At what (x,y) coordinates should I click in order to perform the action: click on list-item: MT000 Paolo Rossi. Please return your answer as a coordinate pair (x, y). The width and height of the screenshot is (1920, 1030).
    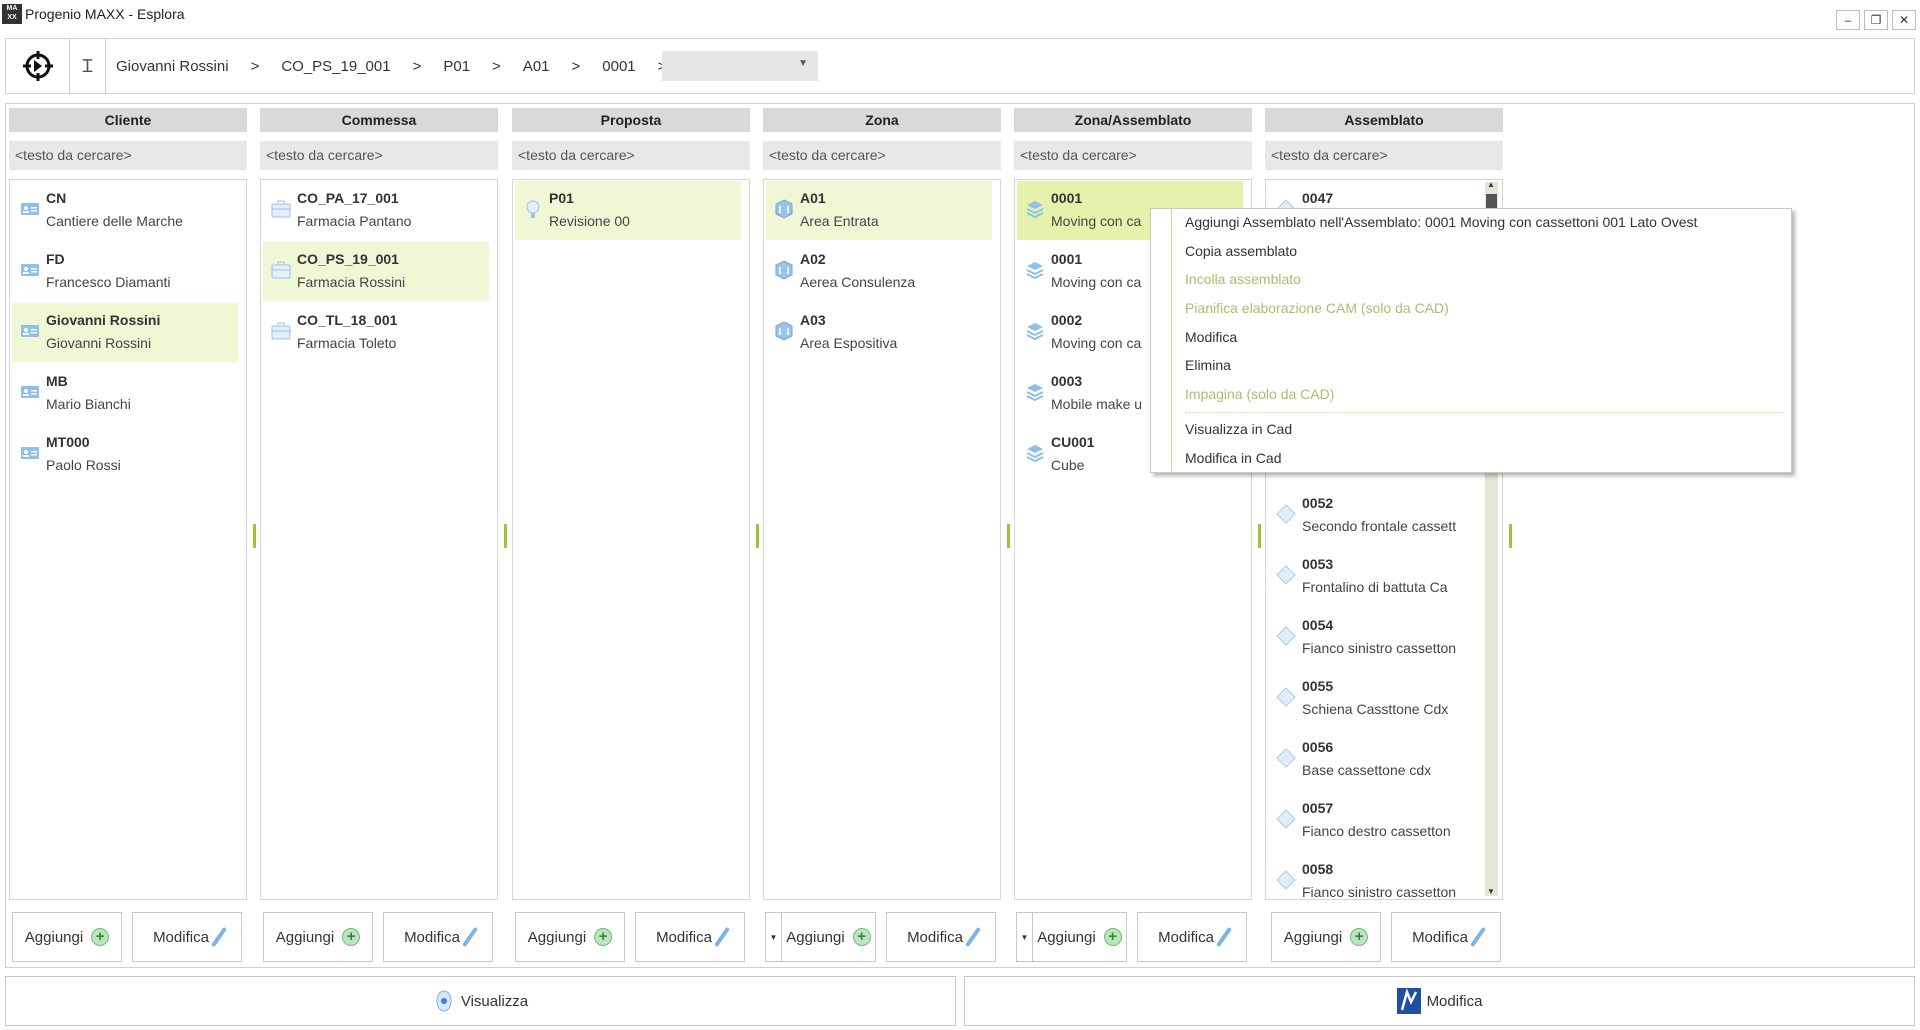
    Looking at the image, I should click on (125, 454).